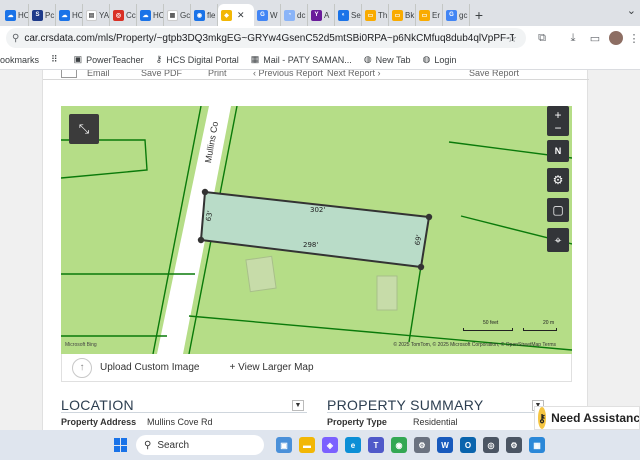 The image size is (640, 460). I want to click on new-tab-button: +, so click(479, 15).